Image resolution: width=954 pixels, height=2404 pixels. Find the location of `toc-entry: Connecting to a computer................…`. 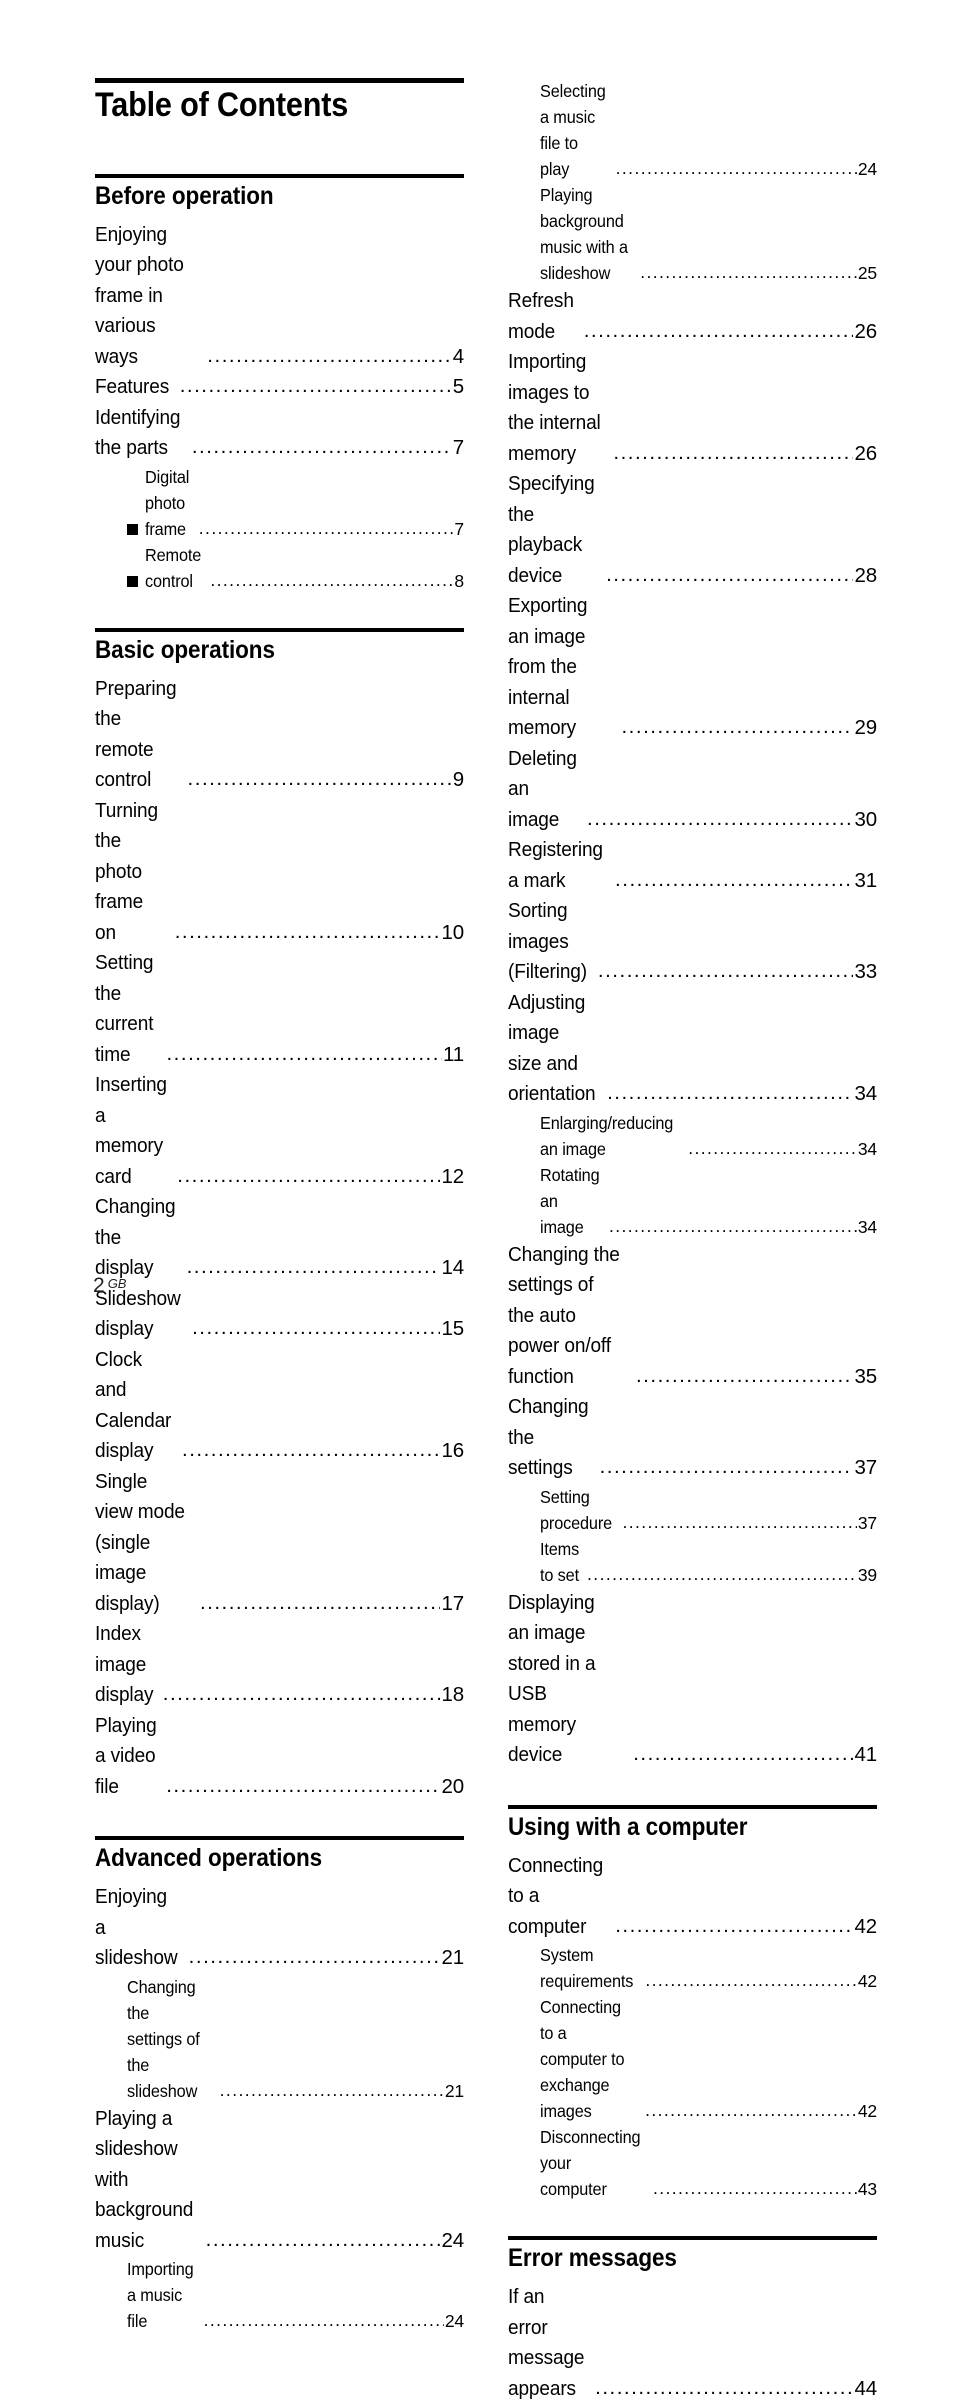

toc-entry: Connecting to a computer................… is located at coordinates (692, 1897).